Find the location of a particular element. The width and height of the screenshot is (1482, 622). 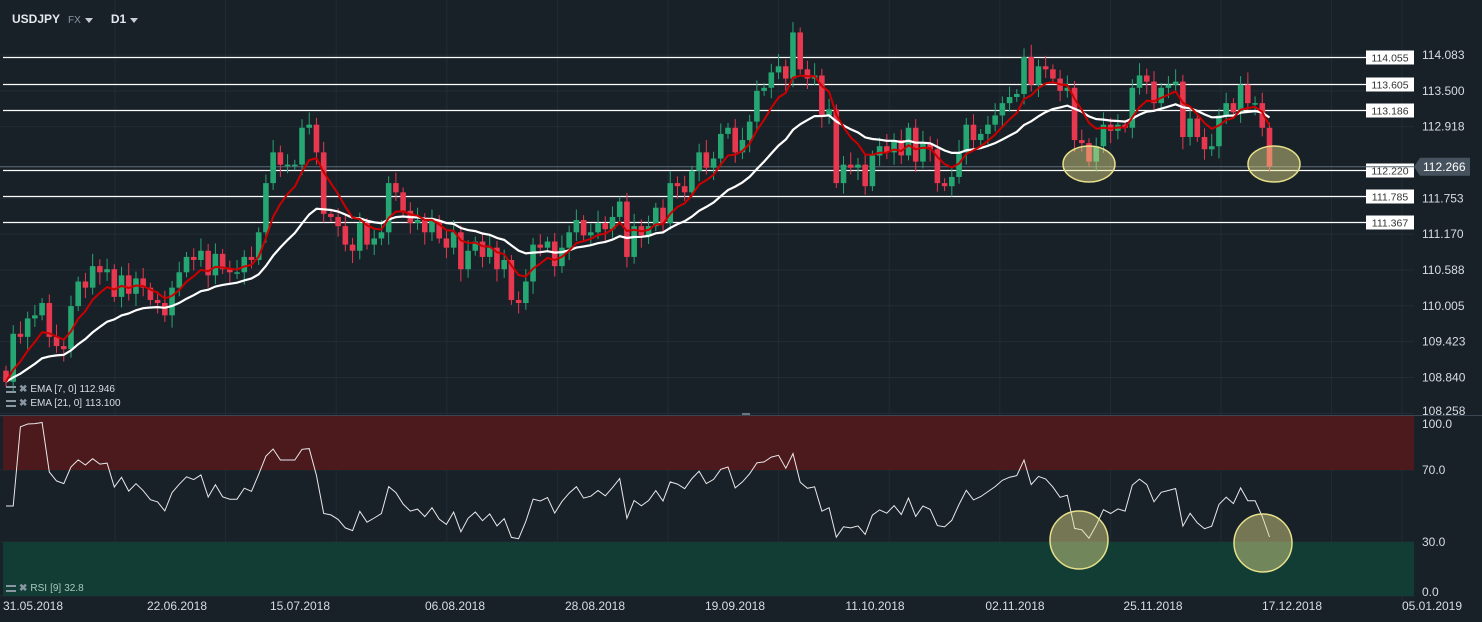

time-tick-label: 22.06.2018 is located at coordinates (177, 606).